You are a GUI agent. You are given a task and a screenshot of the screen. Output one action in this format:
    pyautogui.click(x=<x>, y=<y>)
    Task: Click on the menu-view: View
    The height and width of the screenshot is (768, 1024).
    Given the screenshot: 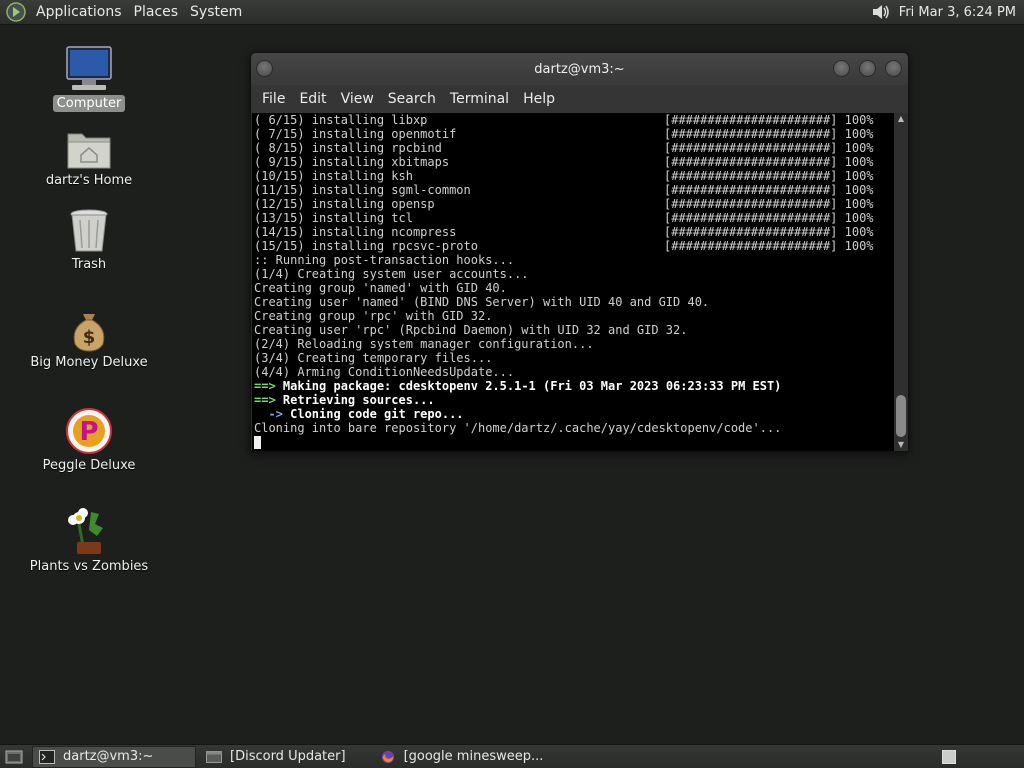 What is the action you would take?
    pyautogui.click(x=357, y=99)
    